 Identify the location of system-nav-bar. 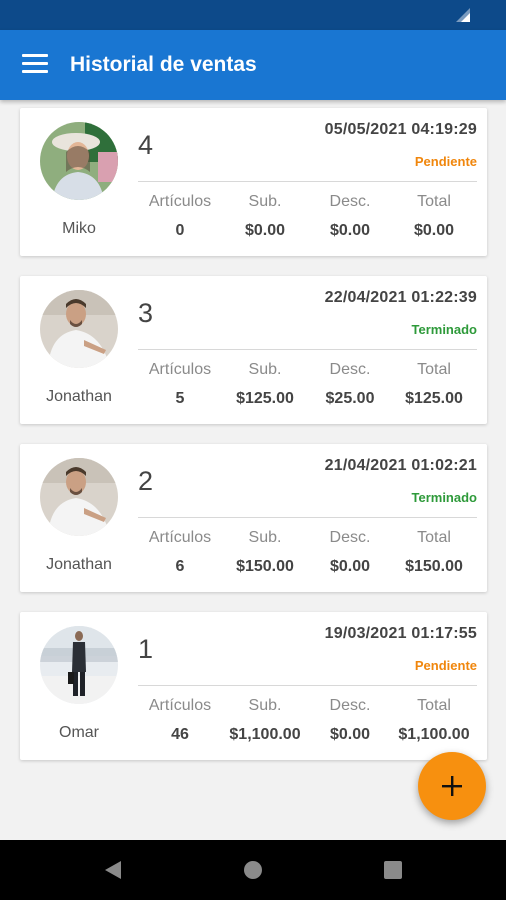
(253, 870).